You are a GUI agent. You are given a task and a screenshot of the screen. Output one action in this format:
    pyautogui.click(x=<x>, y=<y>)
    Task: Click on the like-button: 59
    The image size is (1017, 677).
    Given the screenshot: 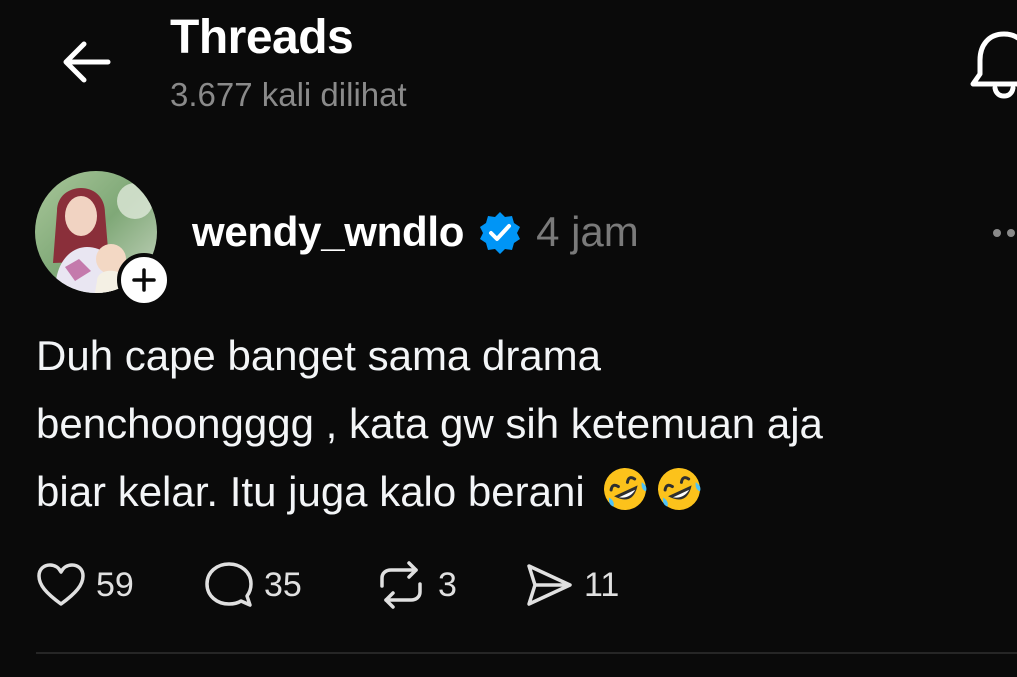 What is the action you would take?
    pyautogui.click(x=85, y=585)
    